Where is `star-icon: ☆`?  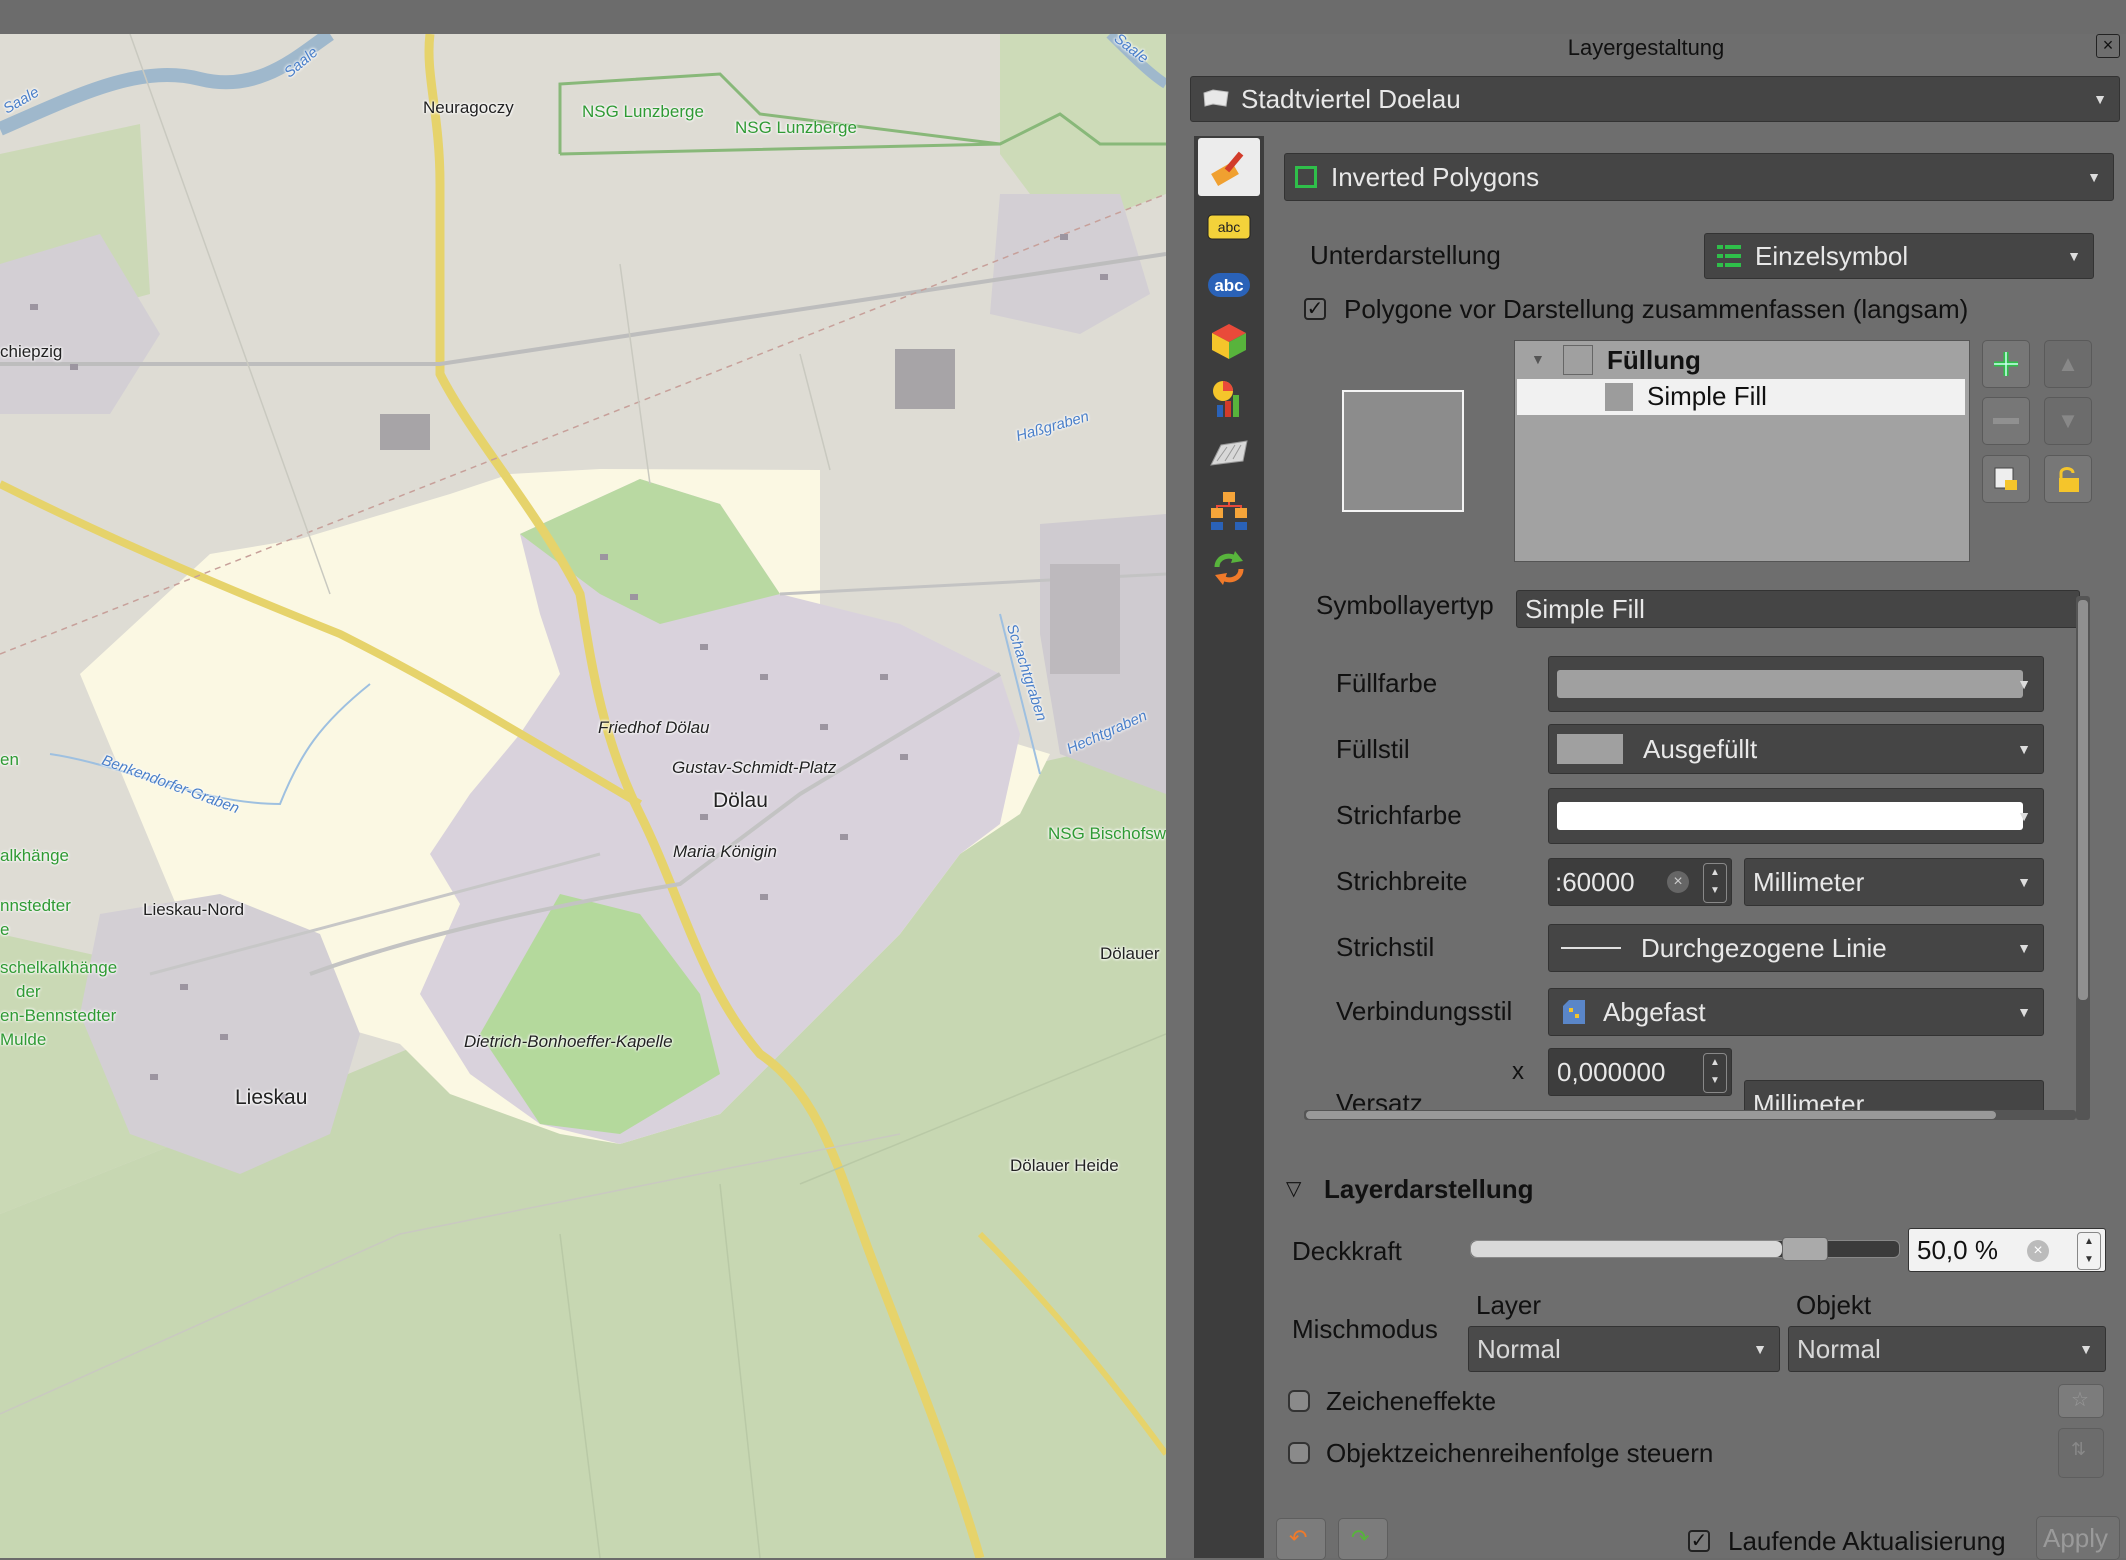
star-icon: ☆ is located at coordinates (2080, 1400).